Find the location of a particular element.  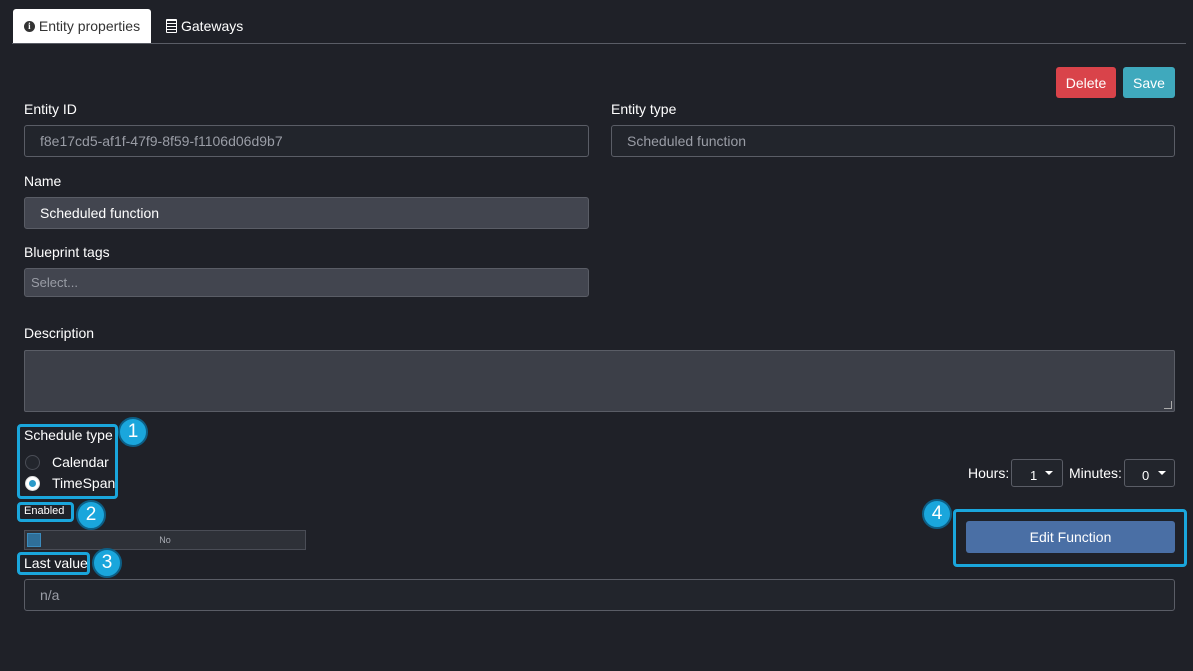

radio-unchecked-icon is located at coordinates (32, 462).